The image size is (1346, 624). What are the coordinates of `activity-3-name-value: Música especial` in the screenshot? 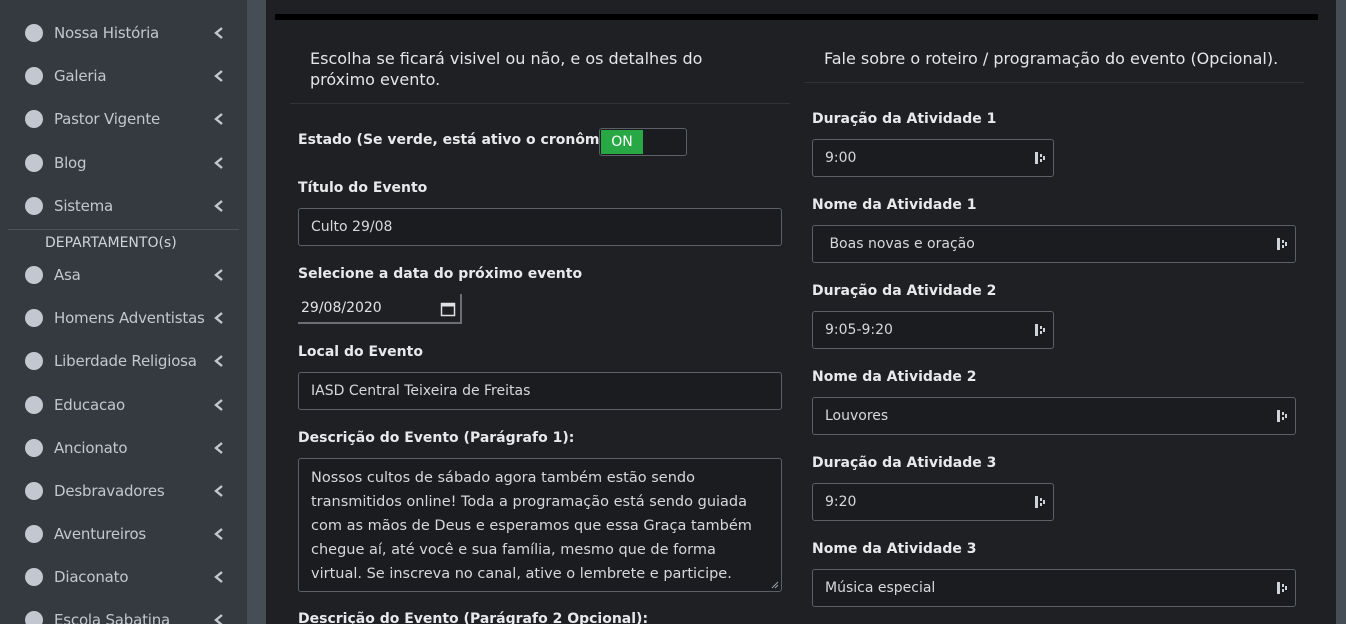 It's located at (880, 588).